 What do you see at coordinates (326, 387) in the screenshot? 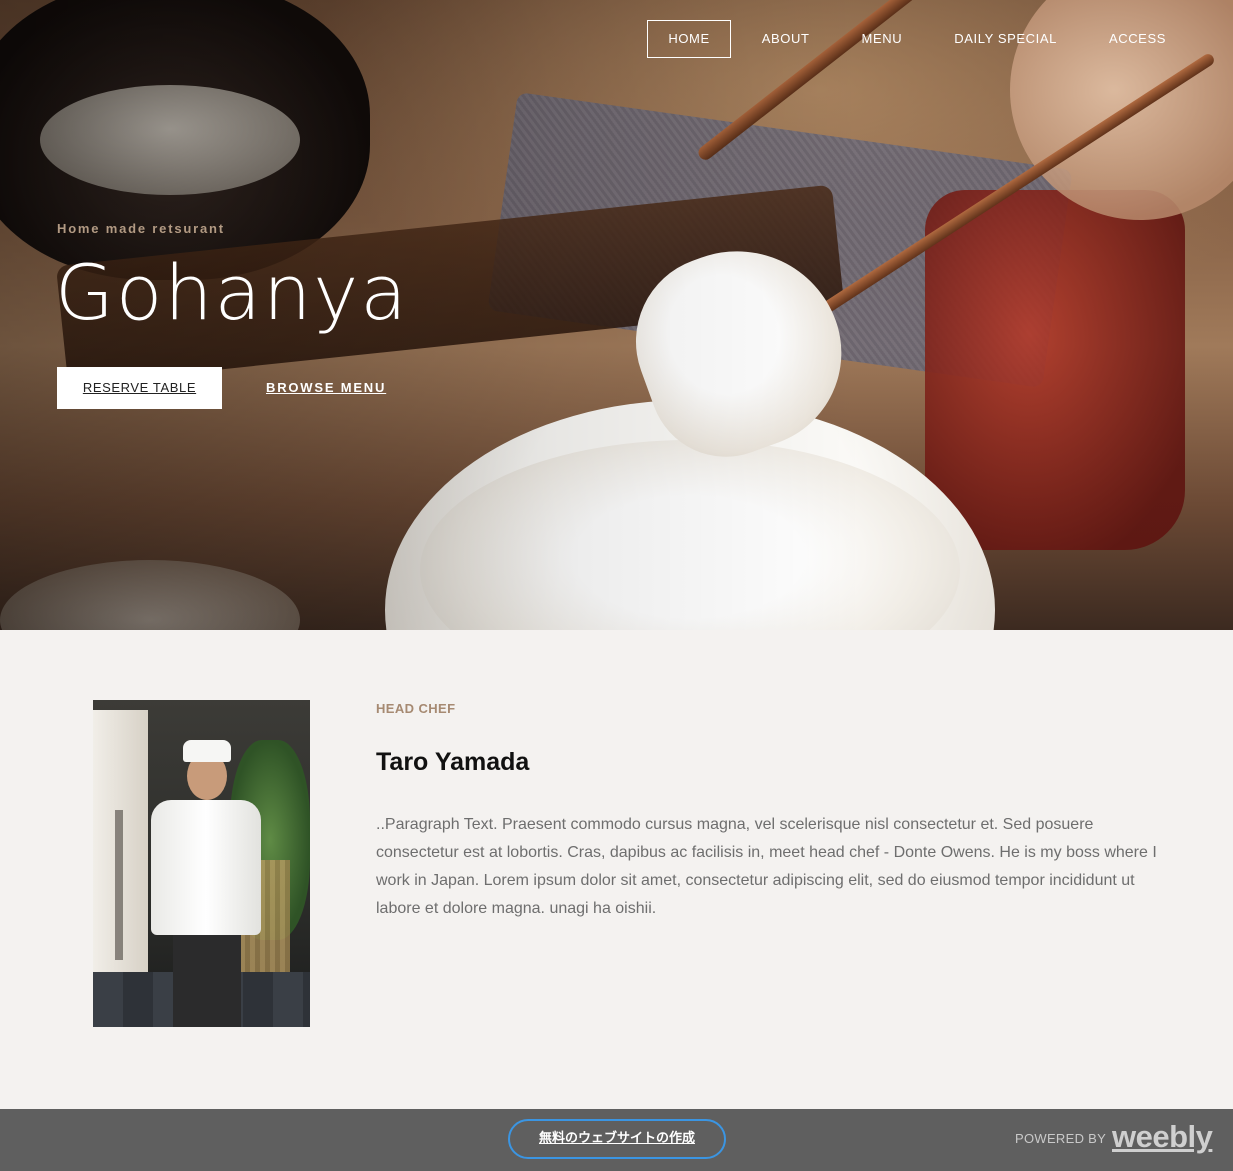
I see `browse-menu-link: BROWSE MENU` at bounding box center [326, 387].